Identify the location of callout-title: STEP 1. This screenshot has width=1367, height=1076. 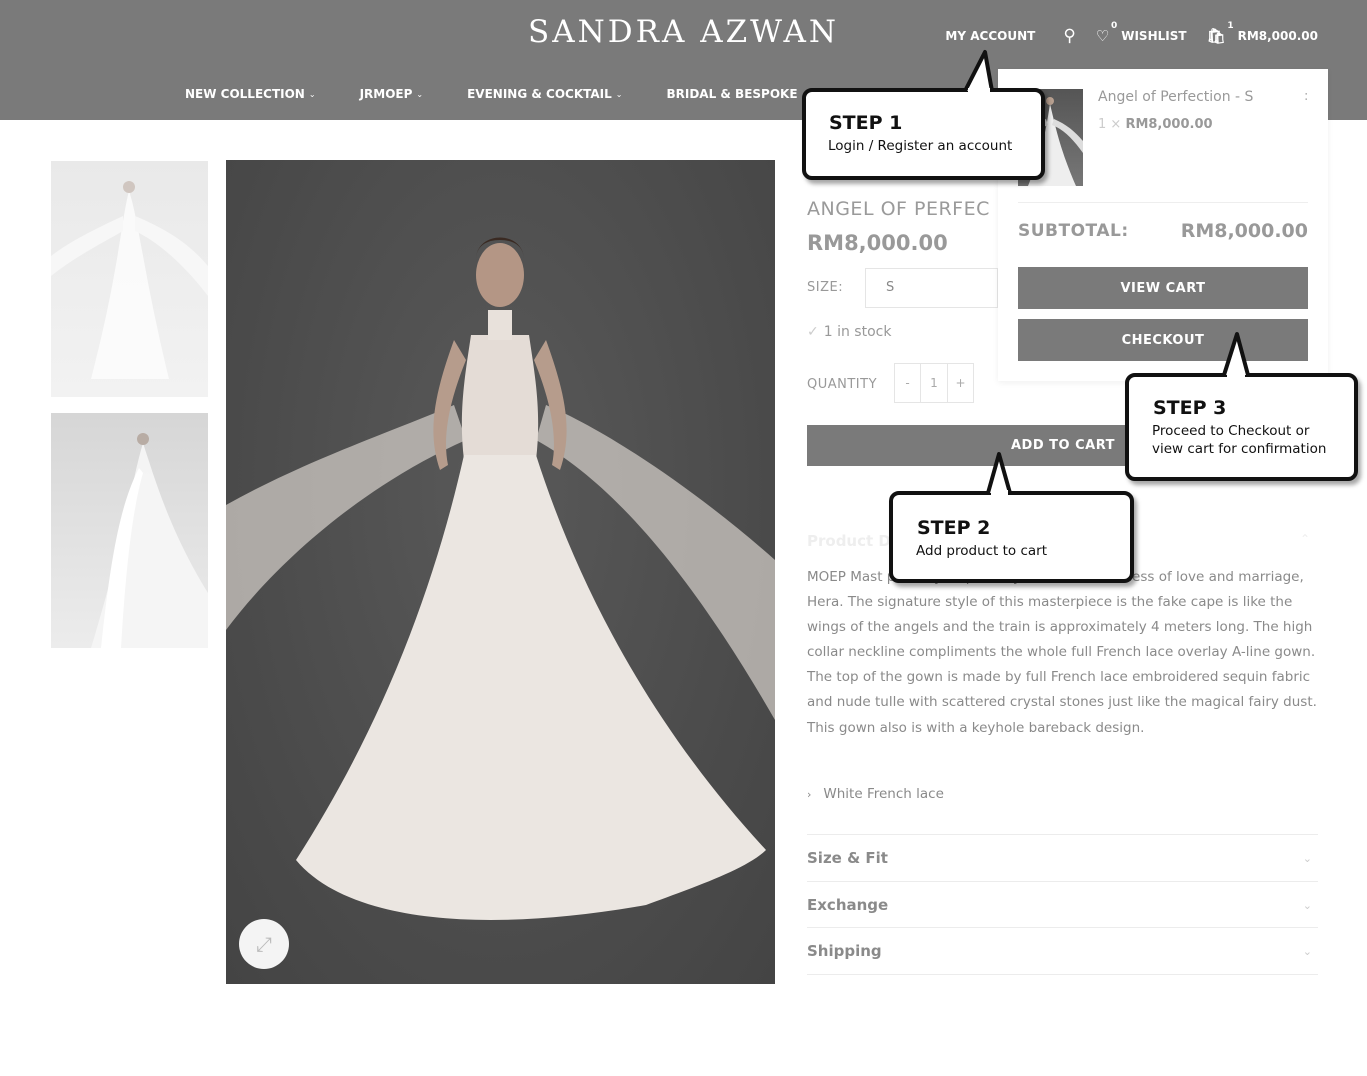
(866, 123).